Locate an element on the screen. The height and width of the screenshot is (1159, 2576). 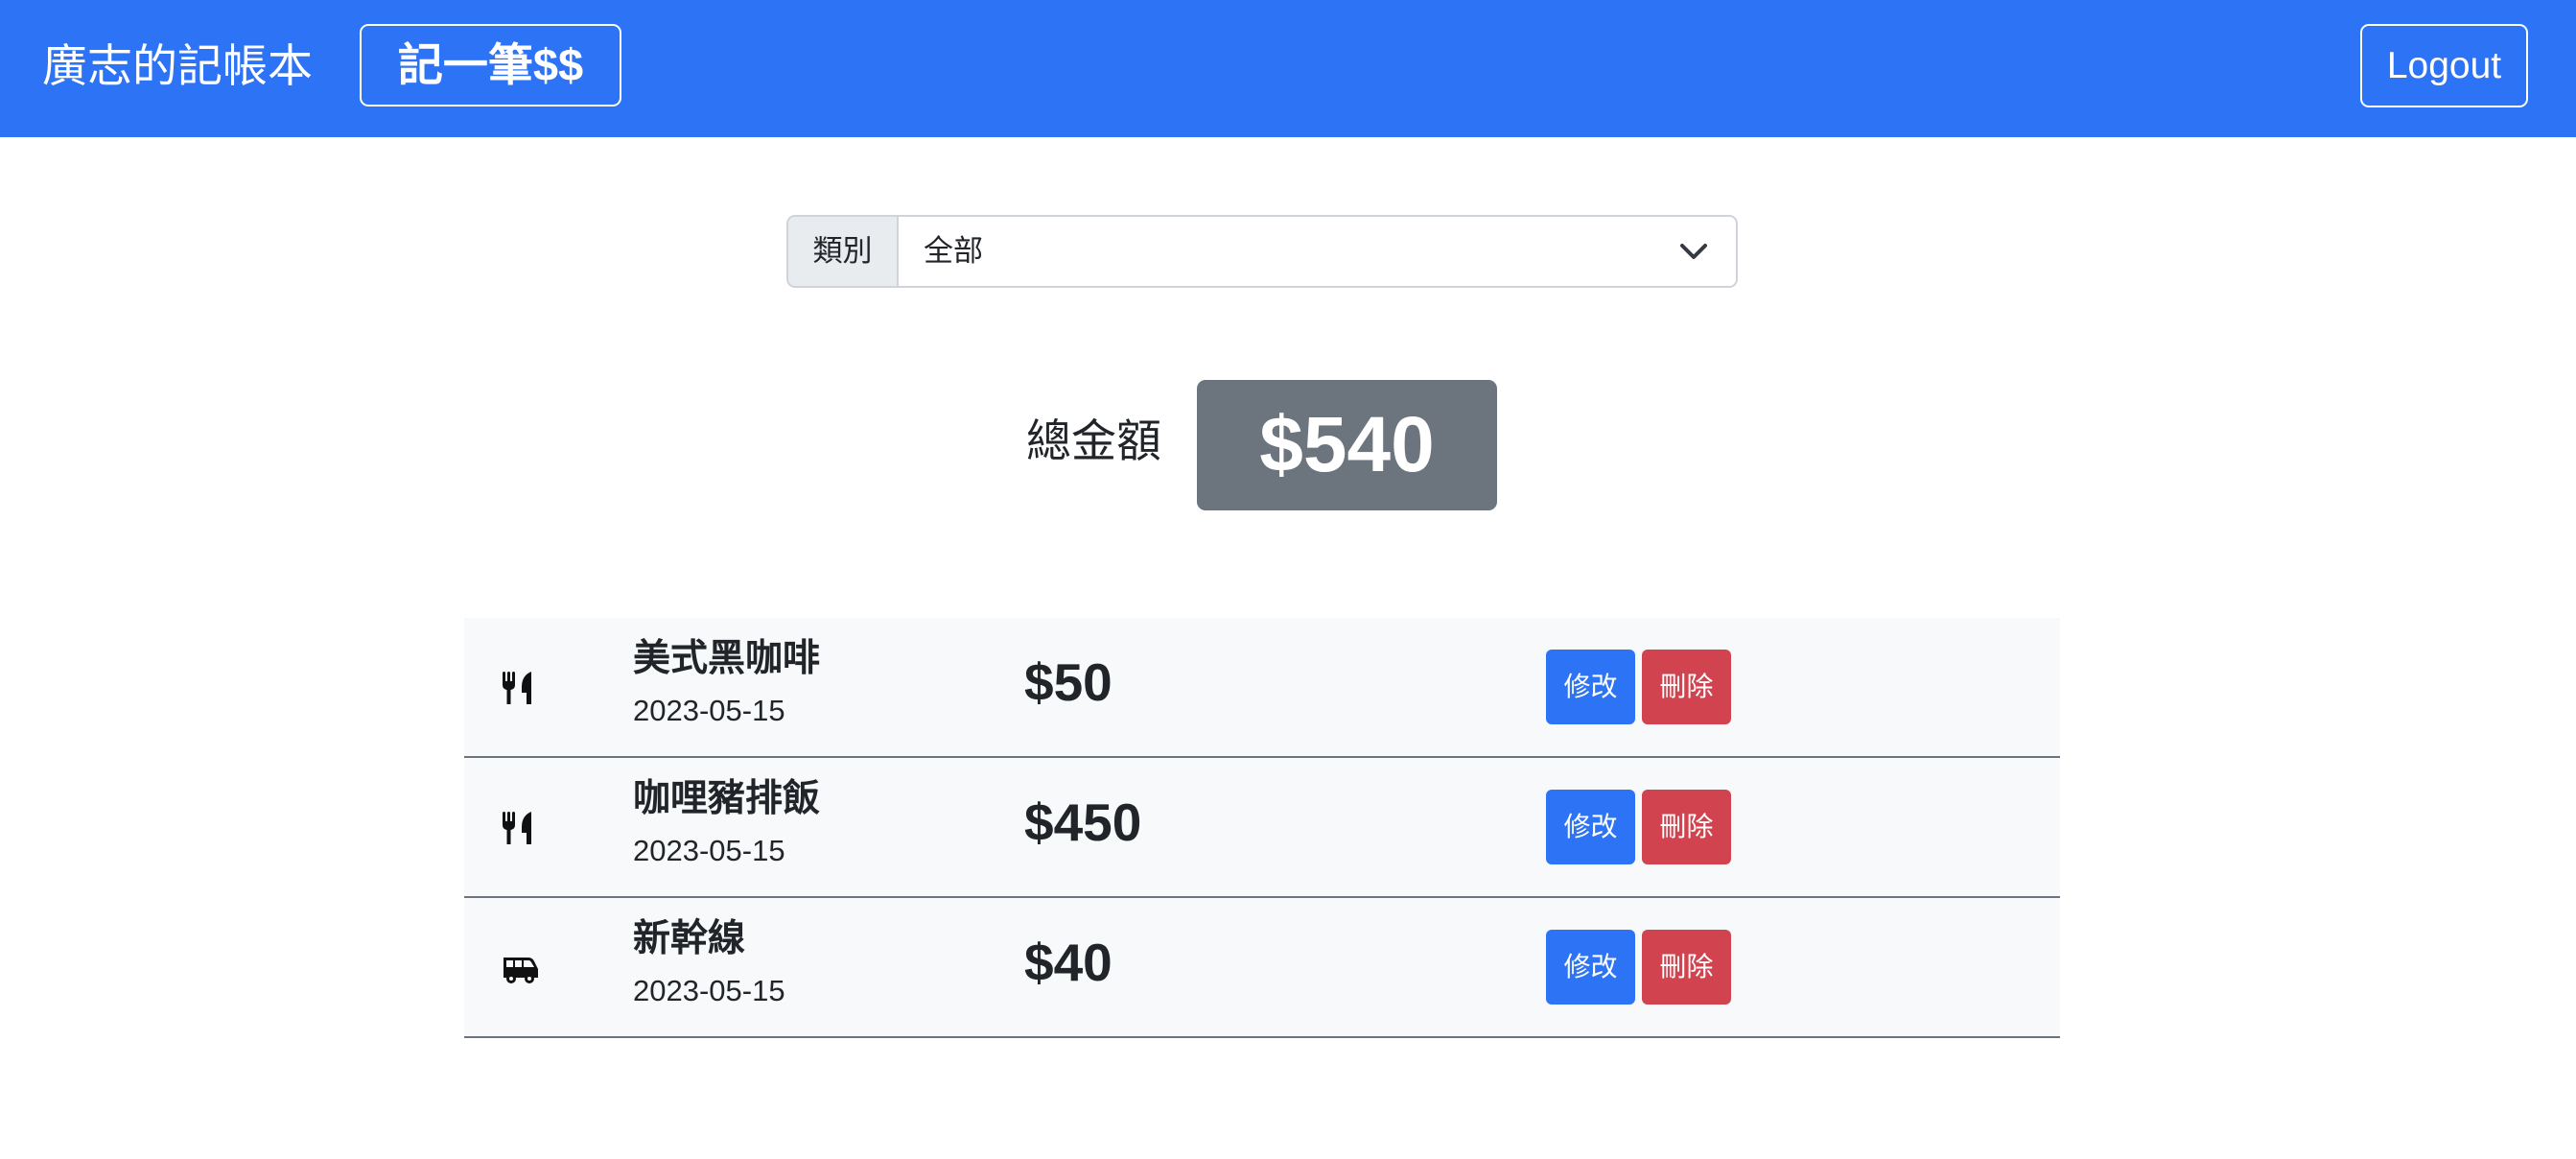
record-row: 咖哩豬排飯 2023-05-15 $450 修改 刪除 is located at coordinates (1262, 828).